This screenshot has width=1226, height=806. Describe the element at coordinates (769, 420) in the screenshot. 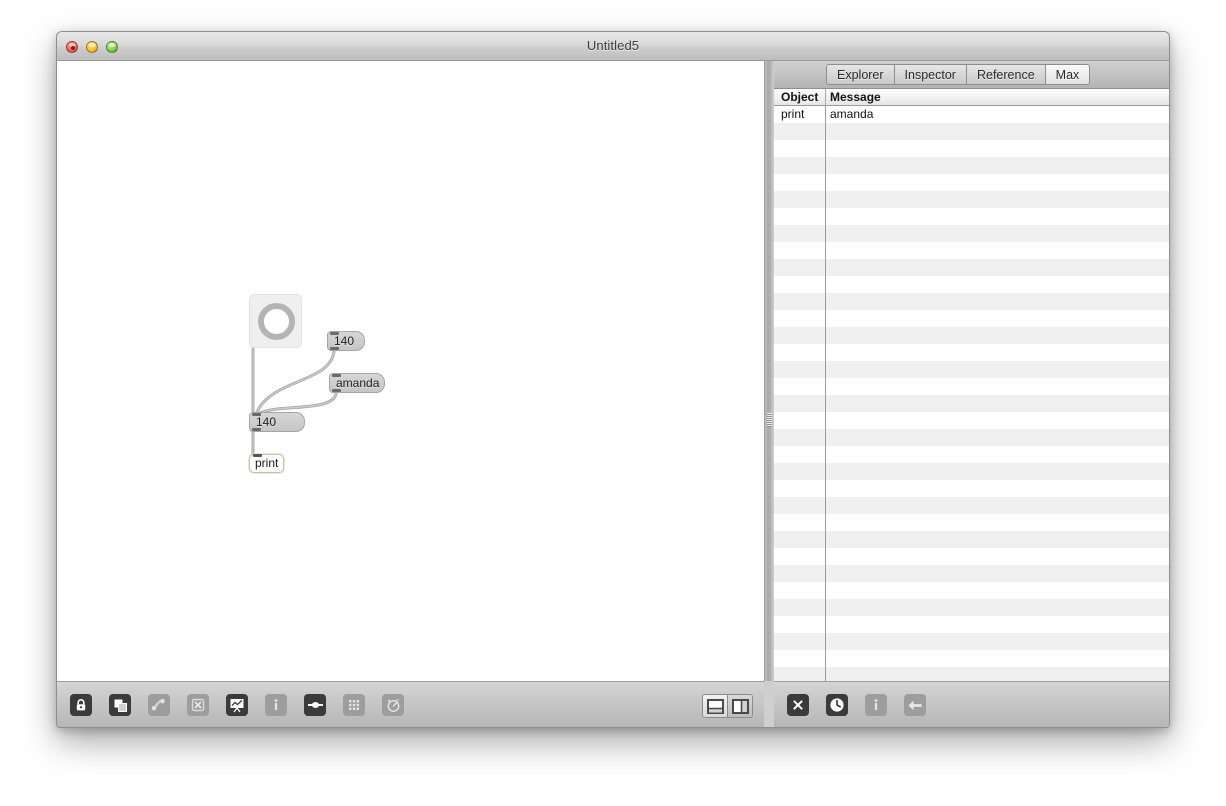

I see `splitter-grip` at that location.